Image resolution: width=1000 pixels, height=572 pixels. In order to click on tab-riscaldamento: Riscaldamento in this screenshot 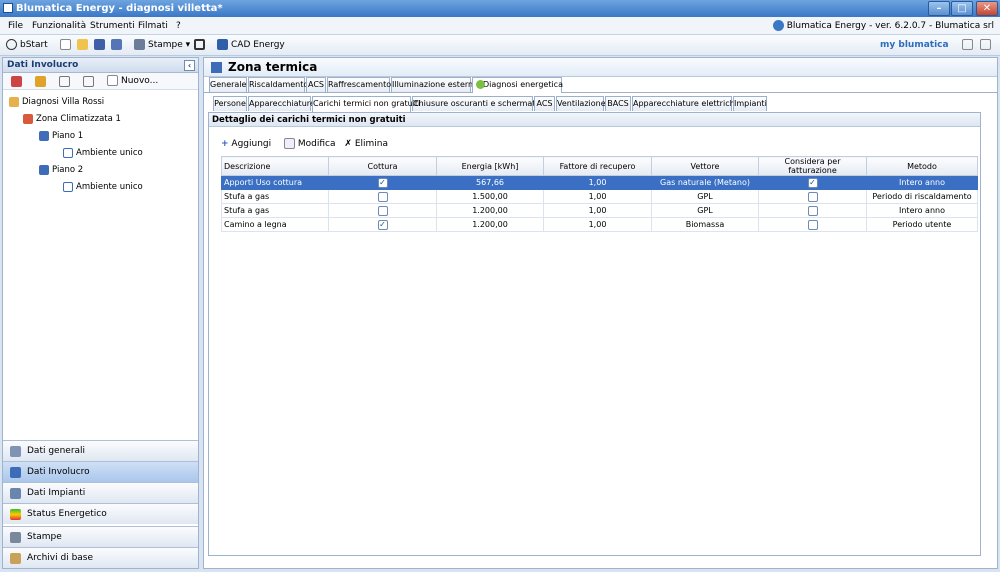, I will do `click(278, 84)`.